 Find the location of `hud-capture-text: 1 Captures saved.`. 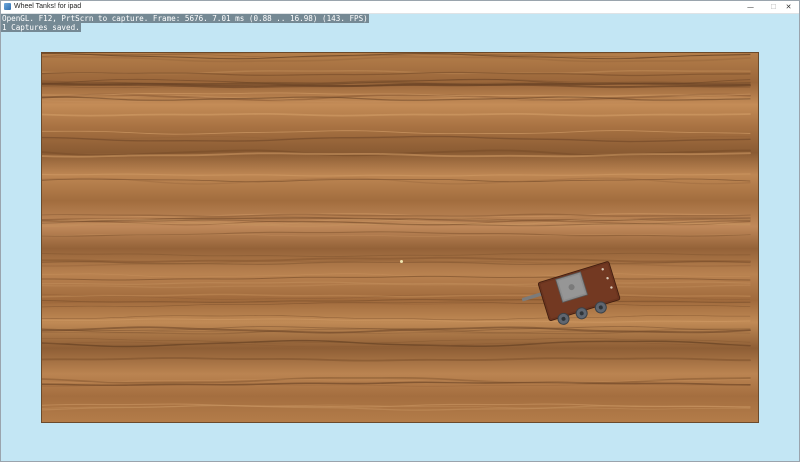

hud-capture-text: 1 Captures saved. is located at coordinates (41, 27).